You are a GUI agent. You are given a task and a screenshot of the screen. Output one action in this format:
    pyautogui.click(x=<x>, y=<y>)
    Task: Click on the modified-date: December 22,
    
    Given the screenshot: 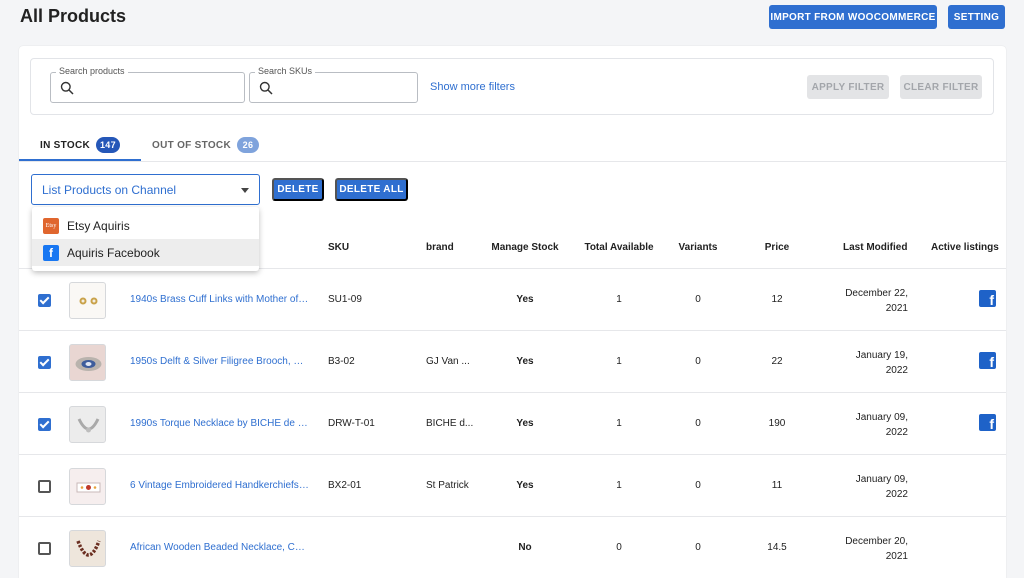 What is the action you would take?
    pyautogui.click(x=876, y=293)
    